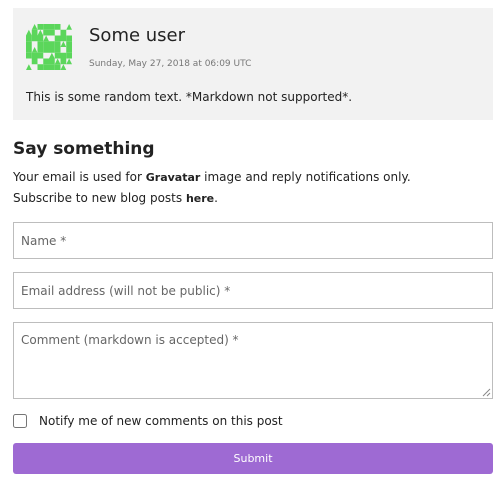 The width and height of the screenshot is (499, 489). I want to click on subscribe-link: here, so click(200, 198).